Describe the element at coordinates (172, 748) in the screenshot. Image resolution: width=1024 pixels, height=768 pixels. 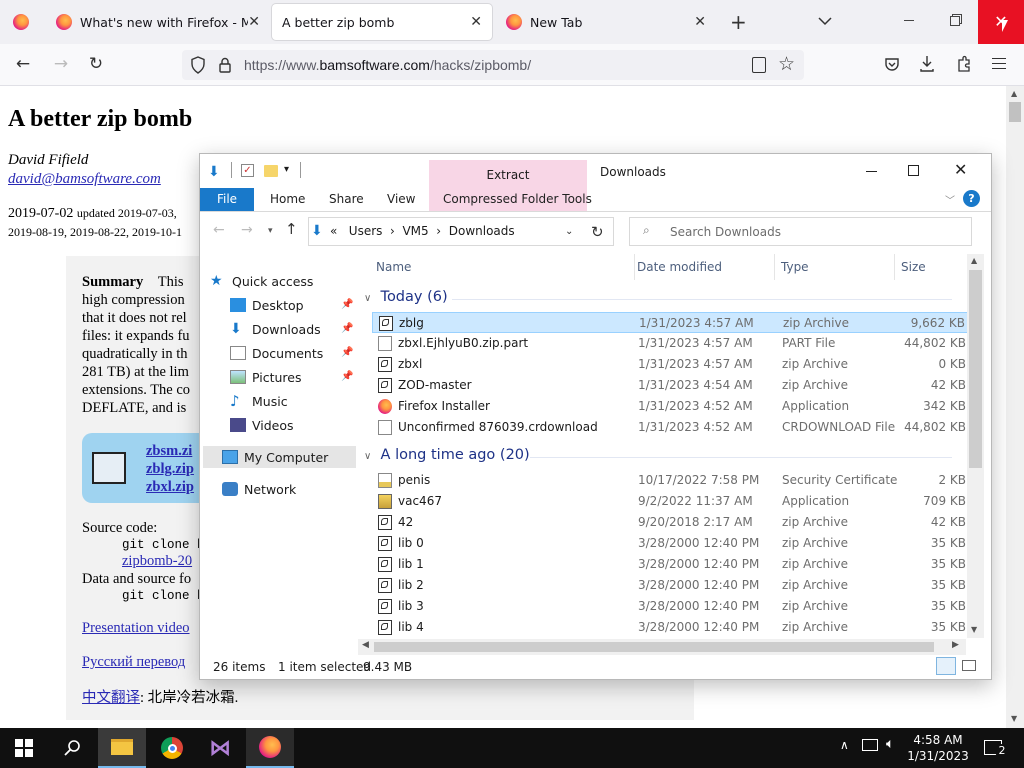
I see `taskbar-chrome` at that location.